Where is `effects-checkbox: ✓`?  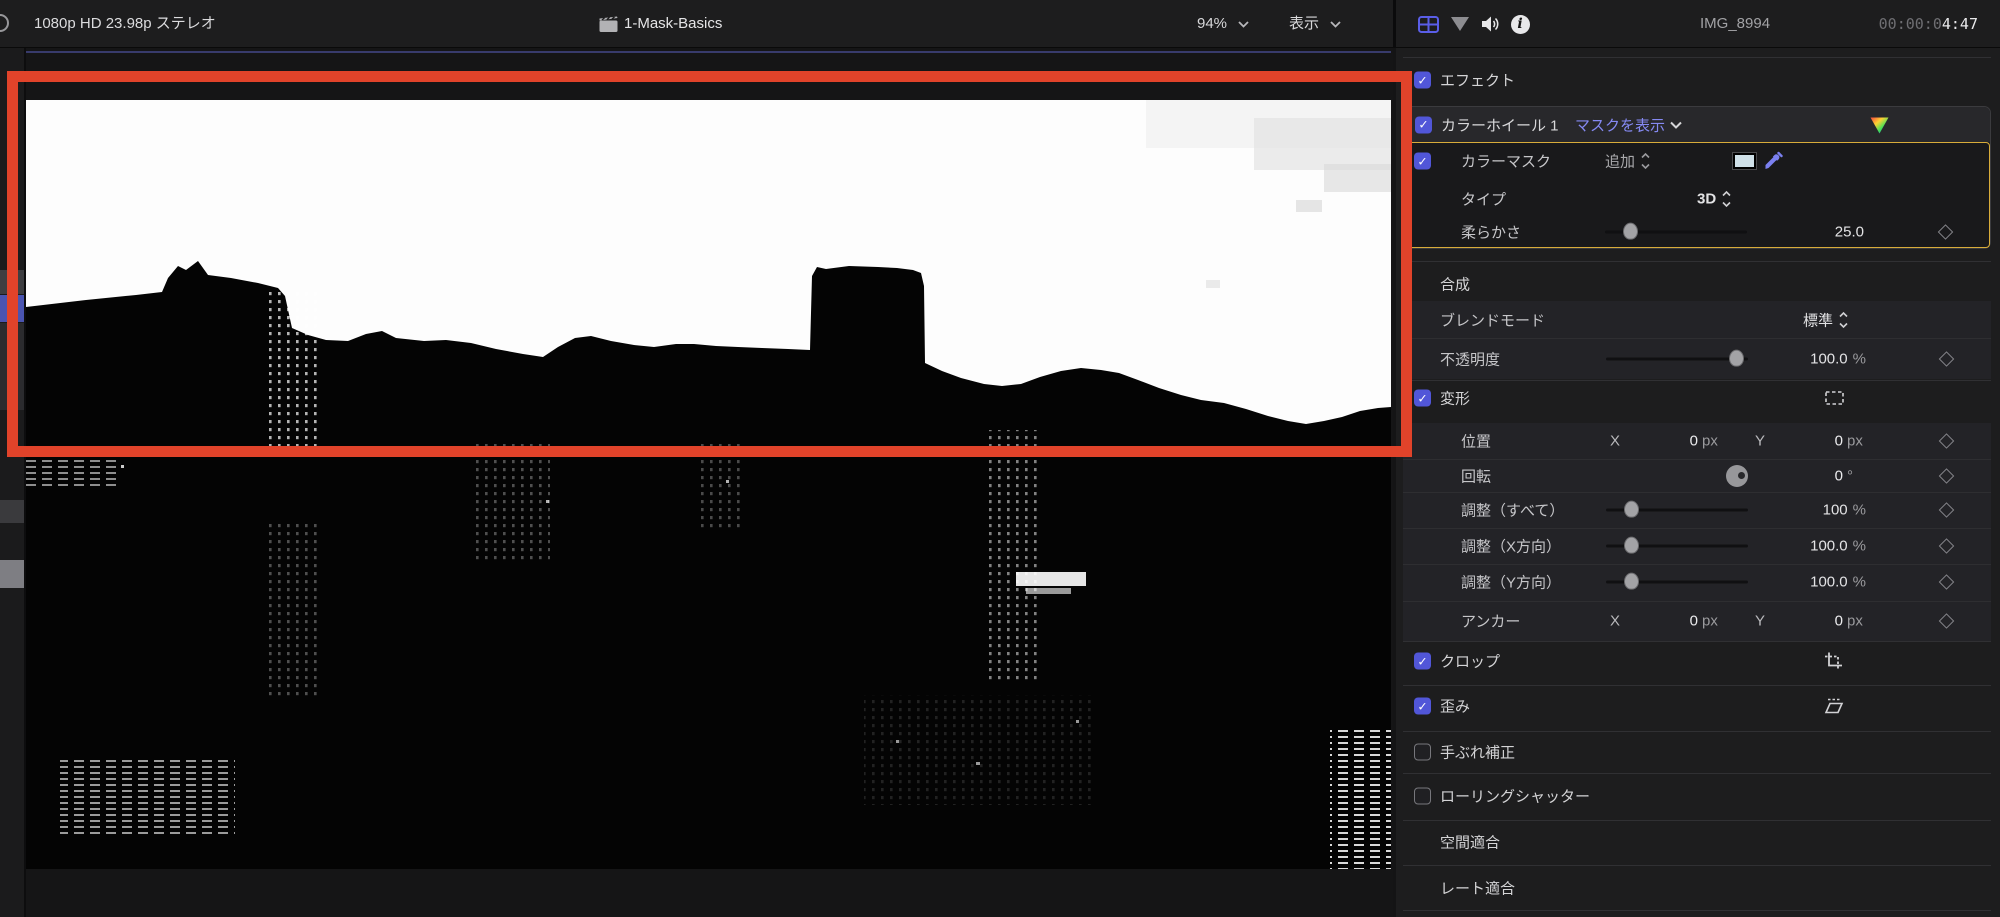
effects-checkbox: ✓ is located at coordinates (1422, 80).